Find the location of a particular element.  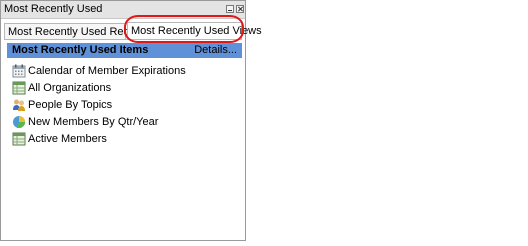

tab-most-recently-used-views: Most Recently Used Views is located at coordinates (194, 31).